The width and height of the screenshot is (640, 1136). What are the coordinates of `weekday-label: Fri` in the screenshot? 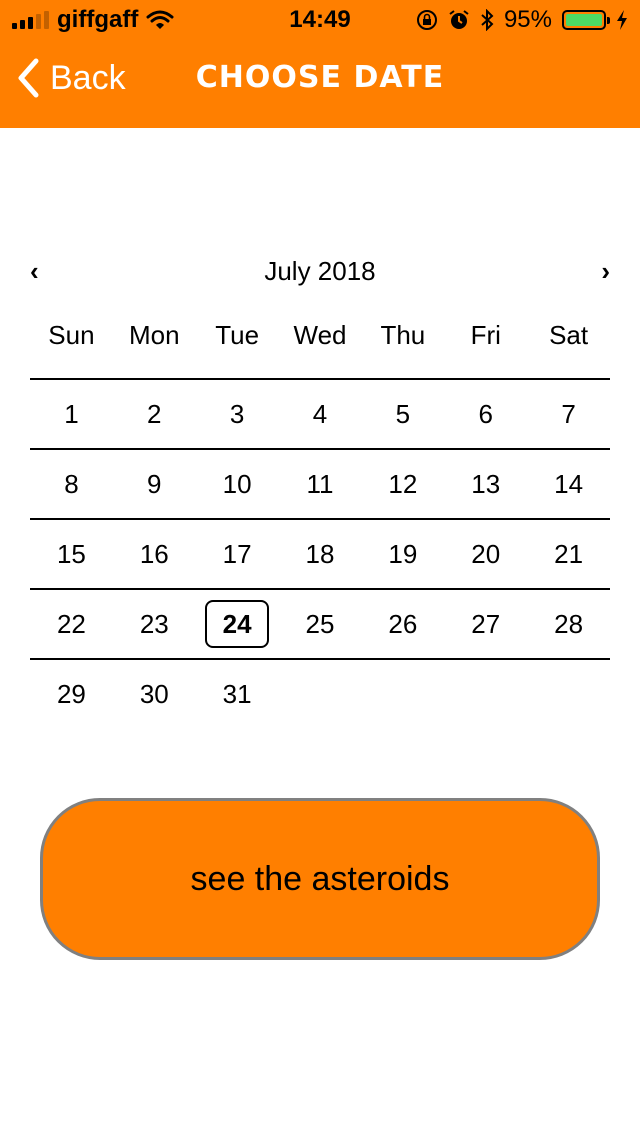 It's located at (485, 335).